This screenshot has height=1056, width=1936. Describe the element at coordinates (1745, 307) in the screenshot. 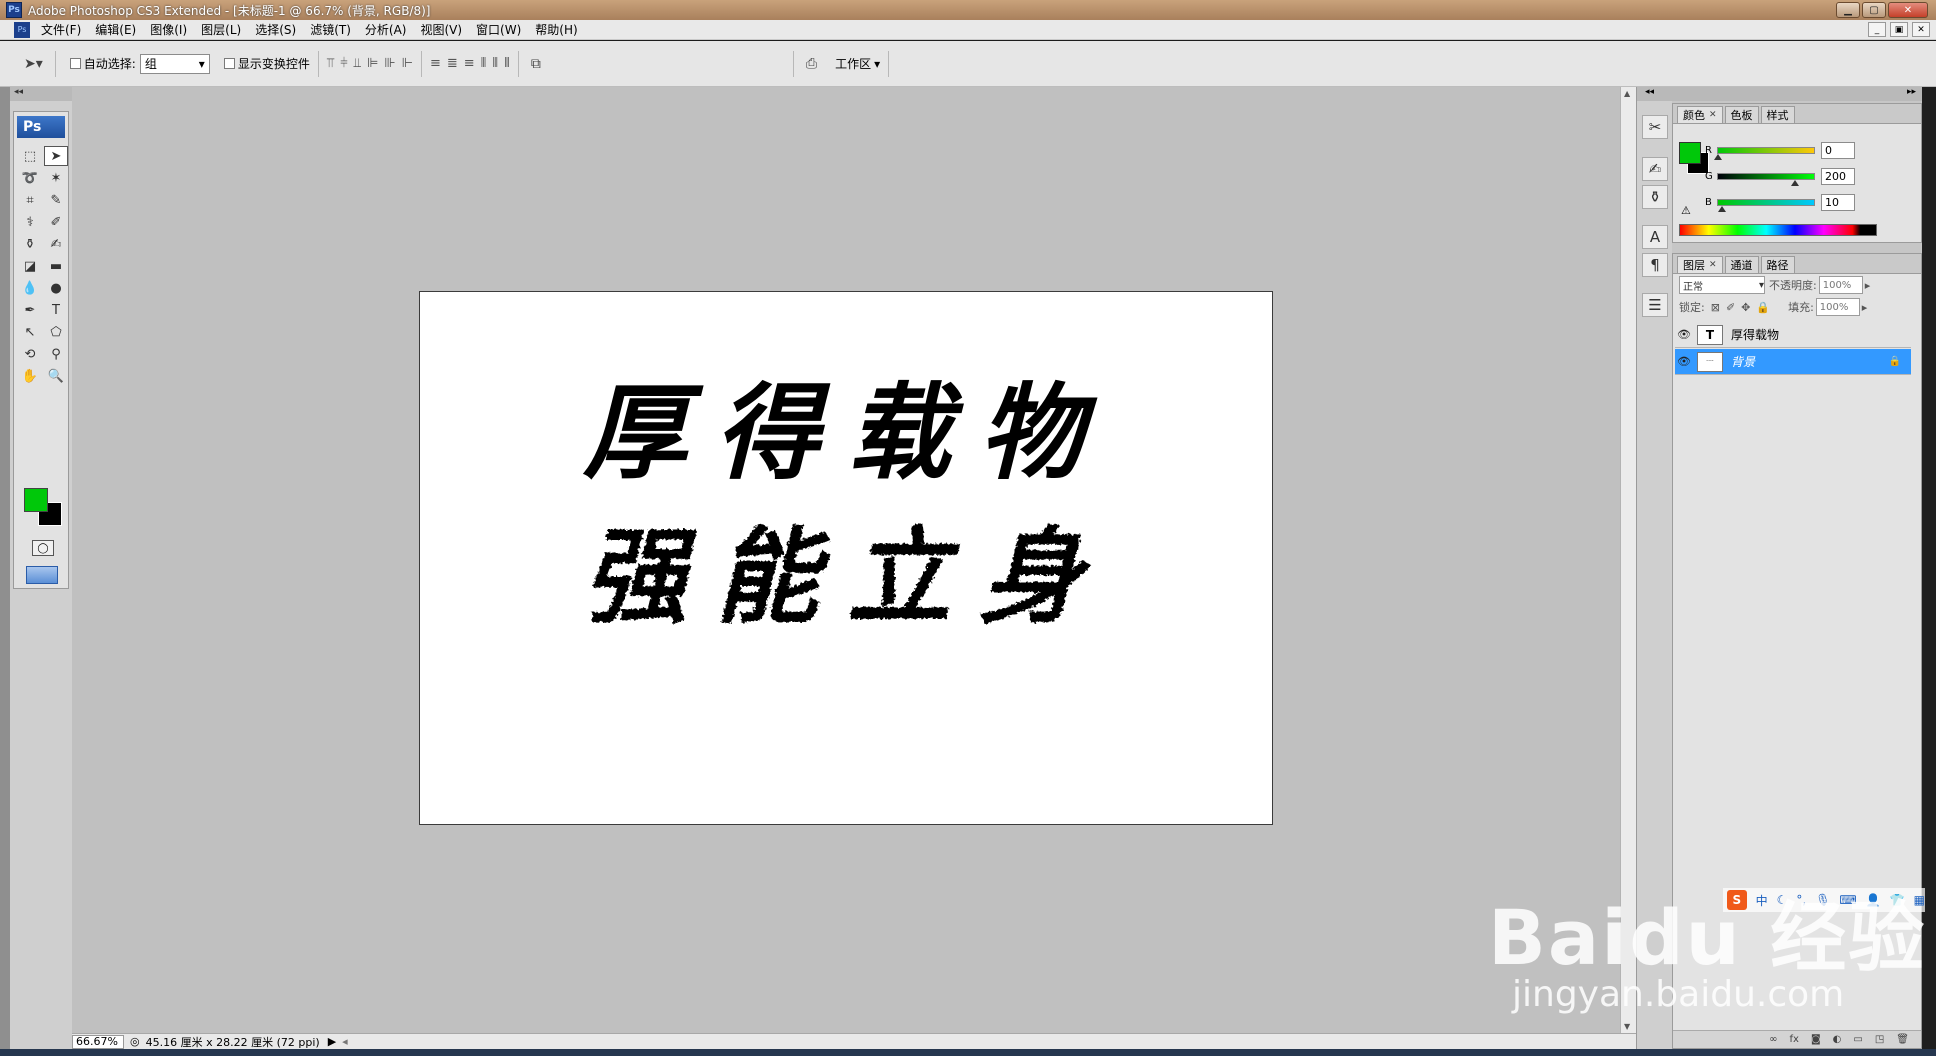

I see `lock-position-icon: ✥` at that location.